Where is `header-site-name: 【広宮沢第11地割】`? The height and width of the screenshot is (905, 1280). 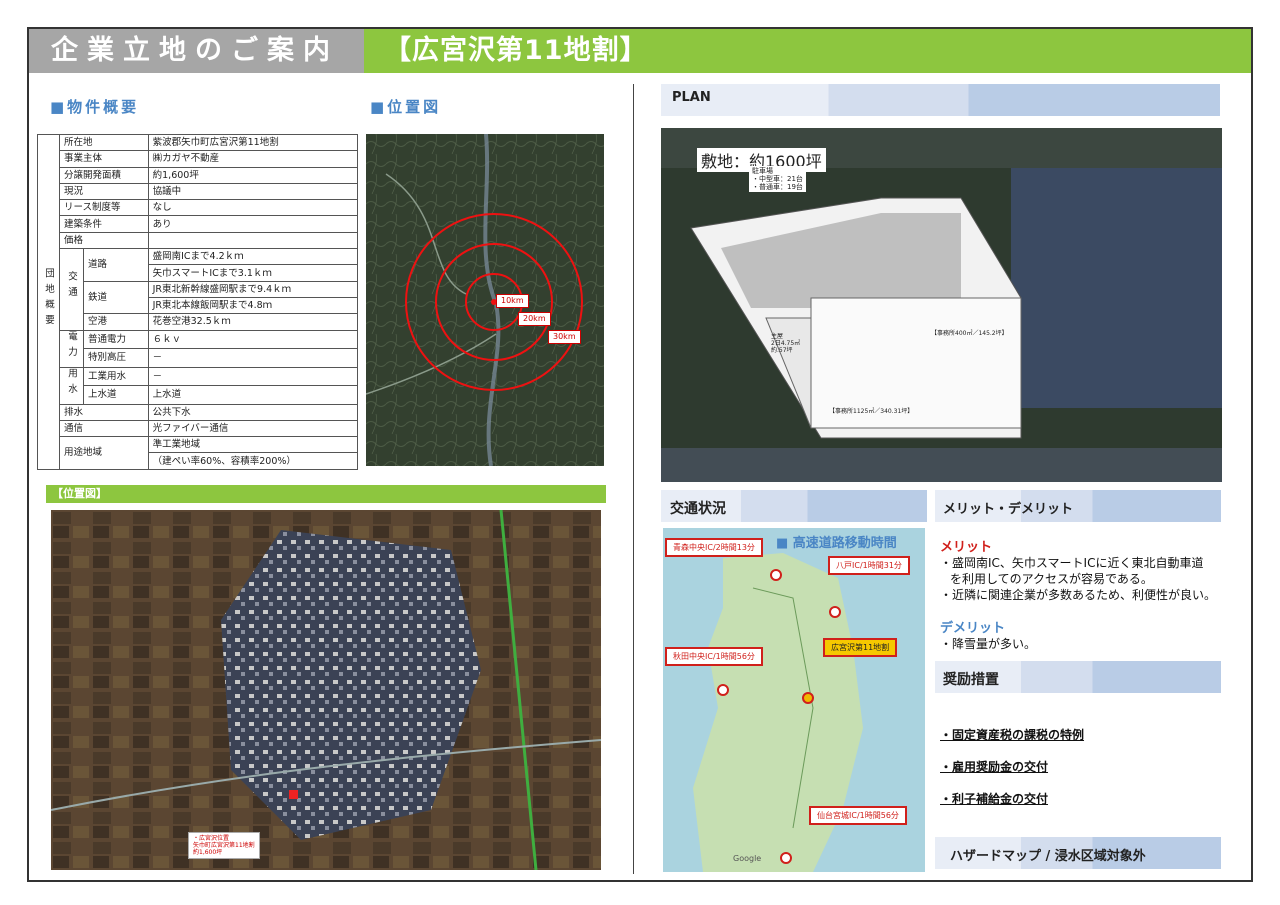
header-site-name: 【広宮沢第11地割】 is located at coordinates (807, 51).